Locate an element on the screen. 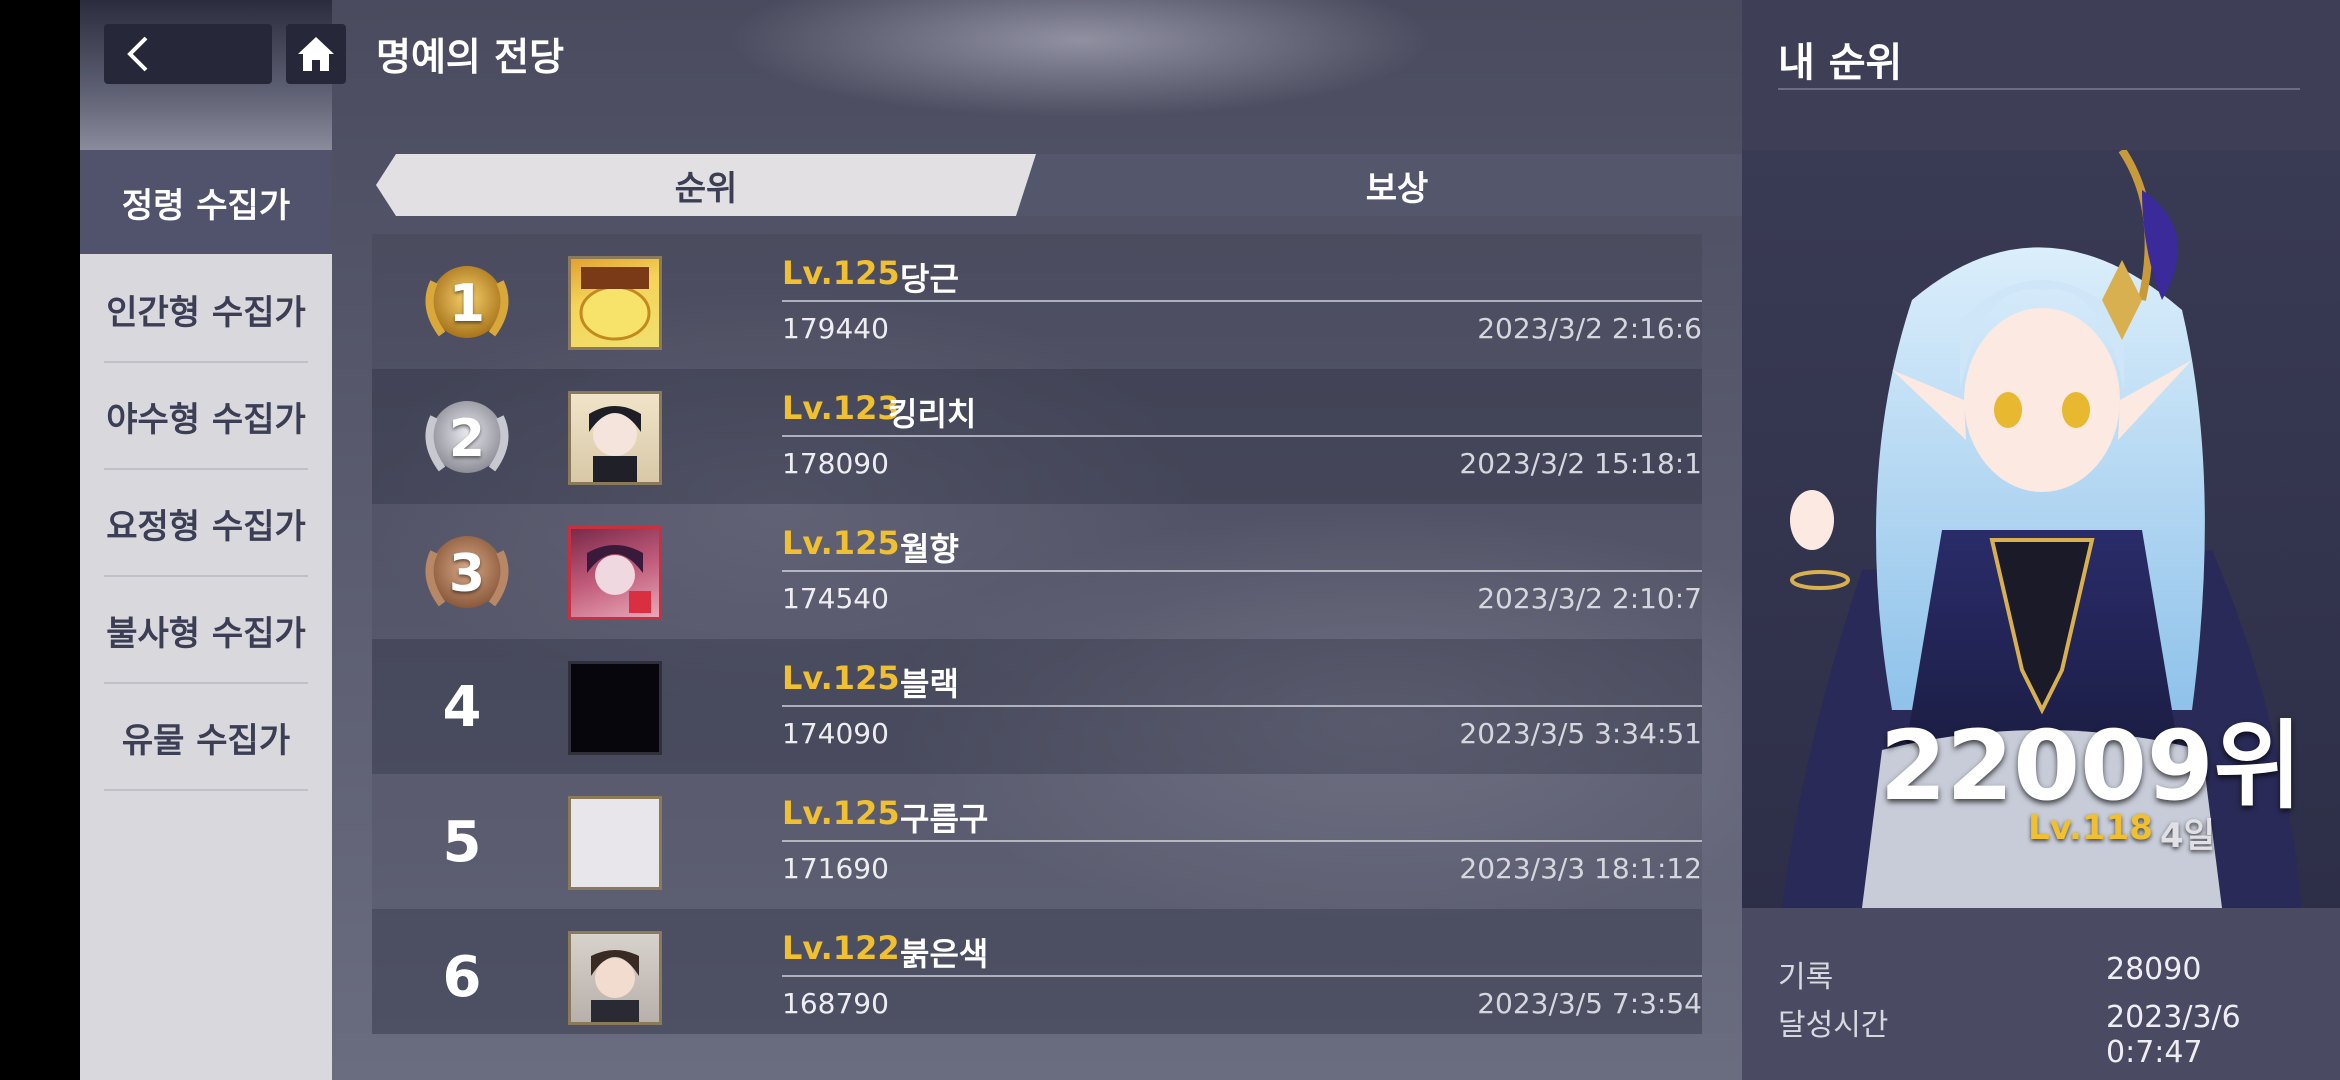  rank-number: 6 is located at coordinates (462, 977).